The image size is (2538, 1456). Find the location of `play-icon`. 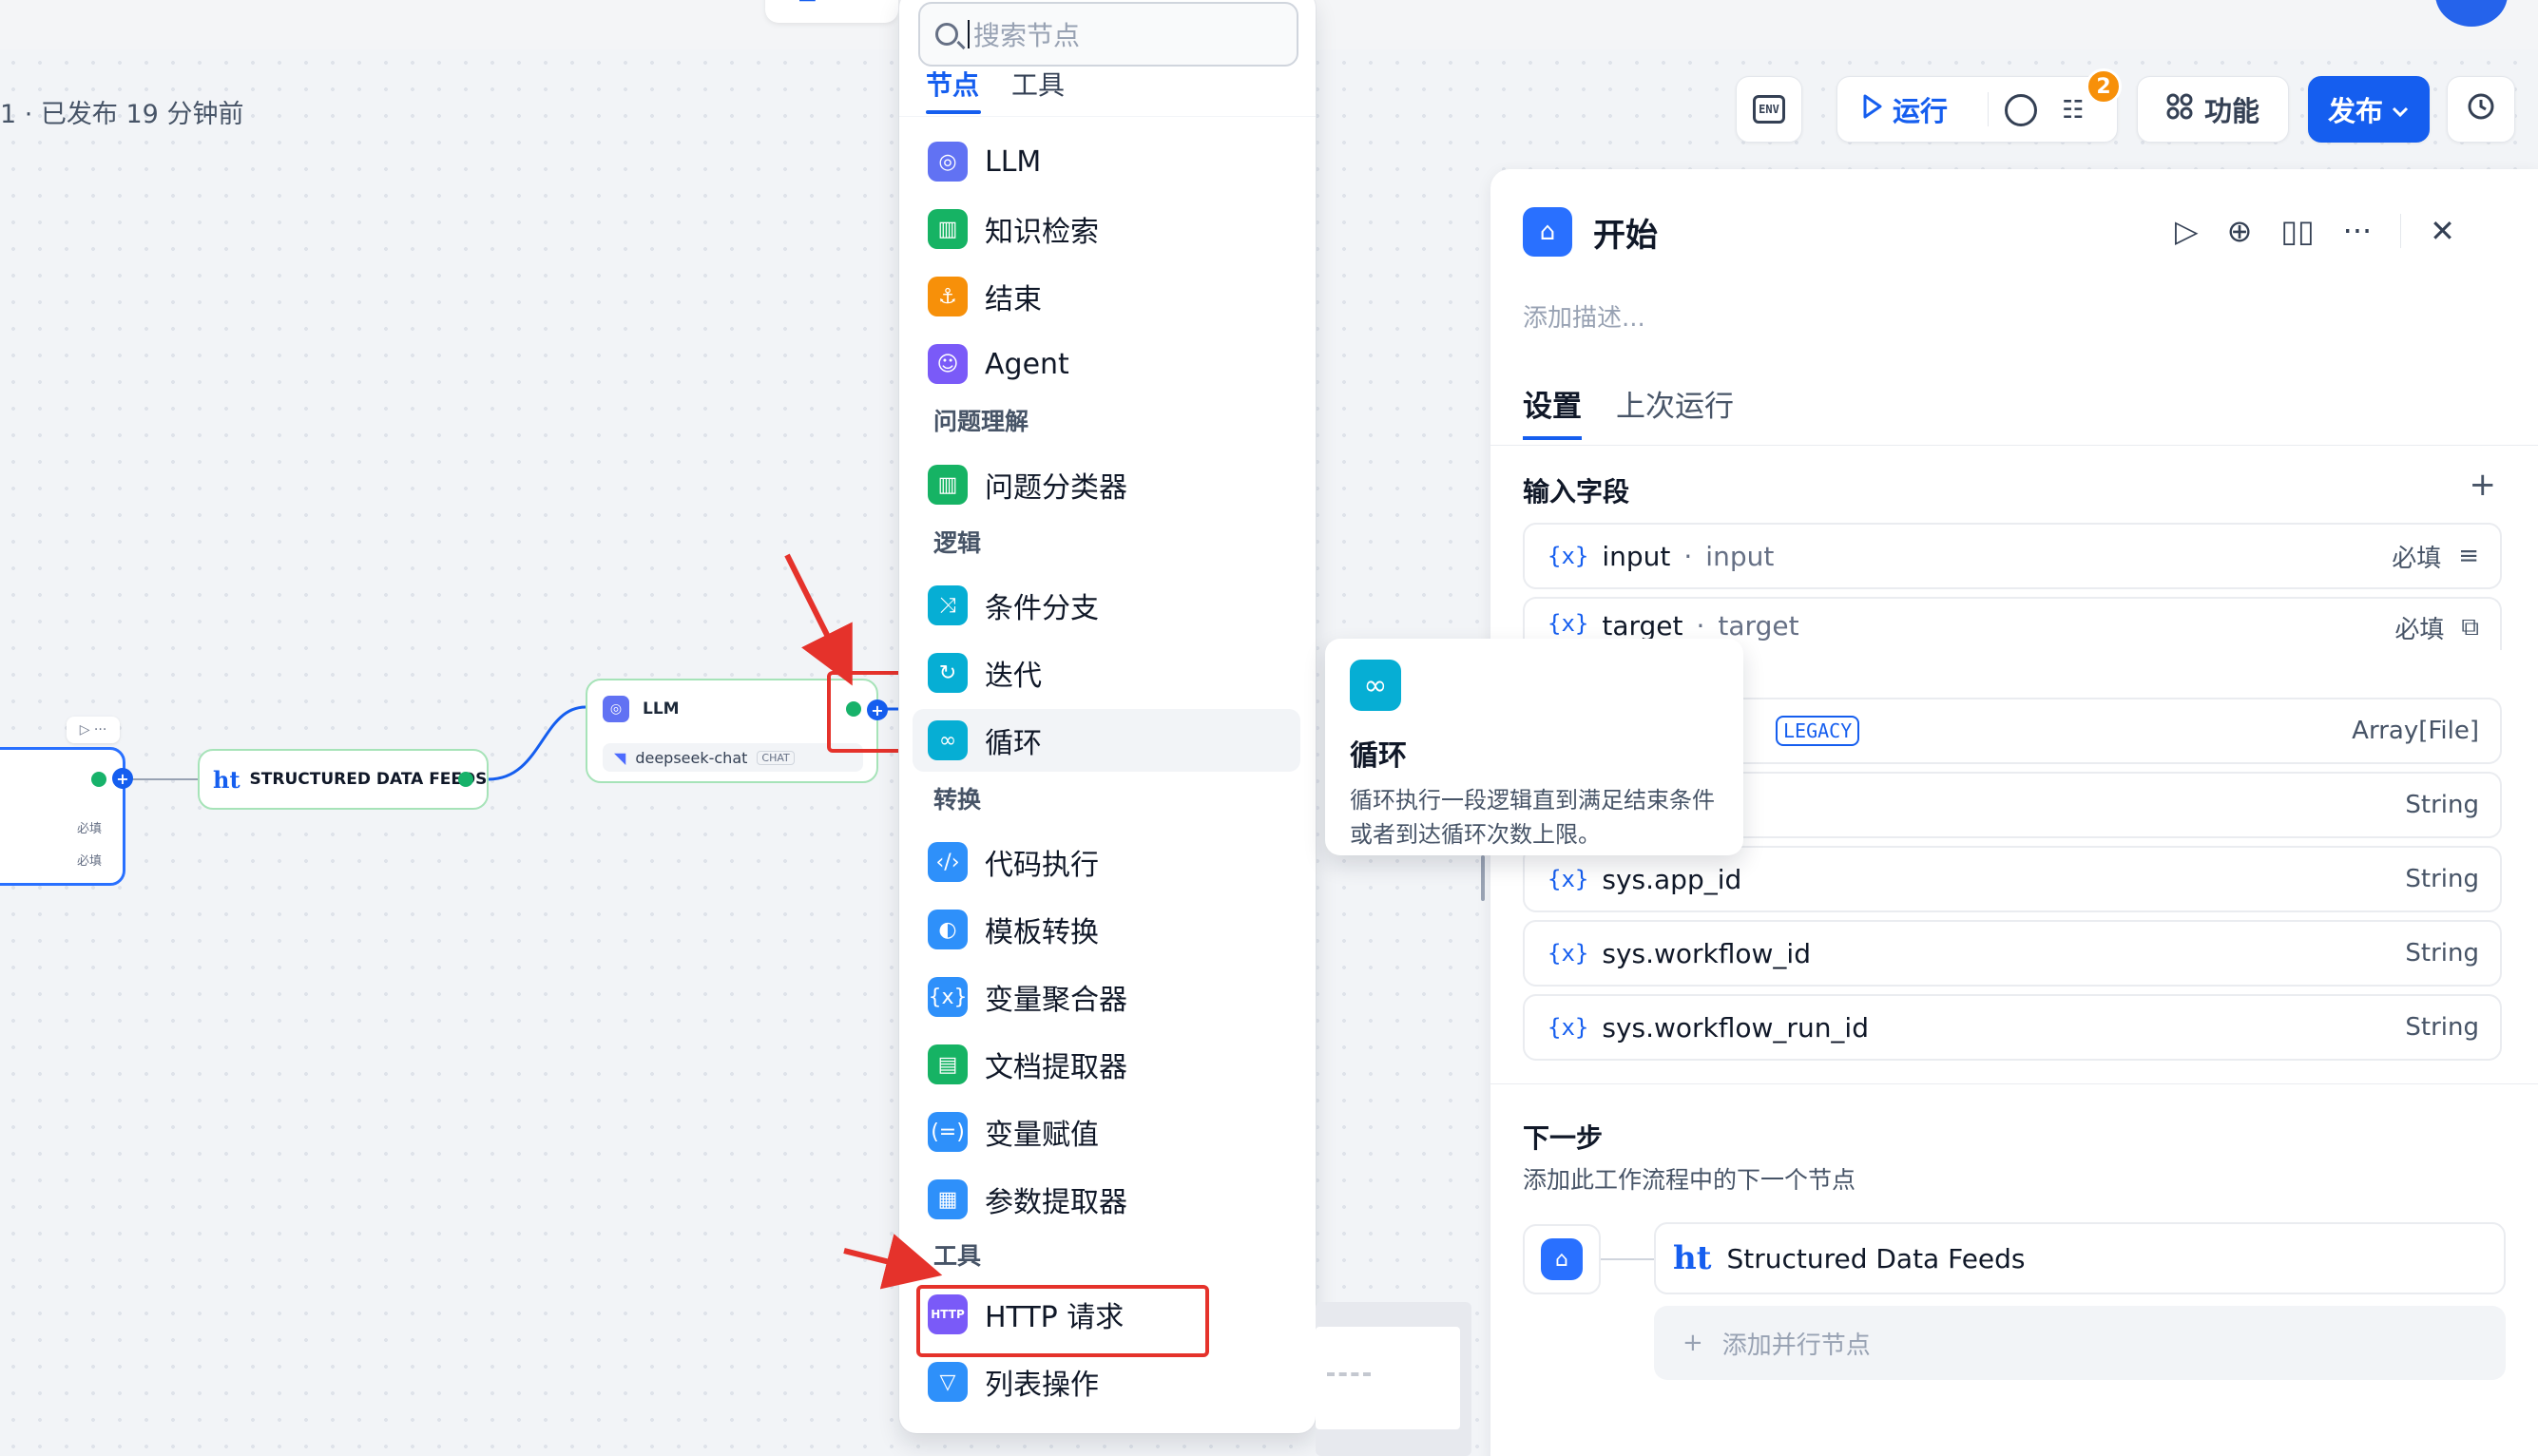

play-icon is located at coordinates (1873, 109).